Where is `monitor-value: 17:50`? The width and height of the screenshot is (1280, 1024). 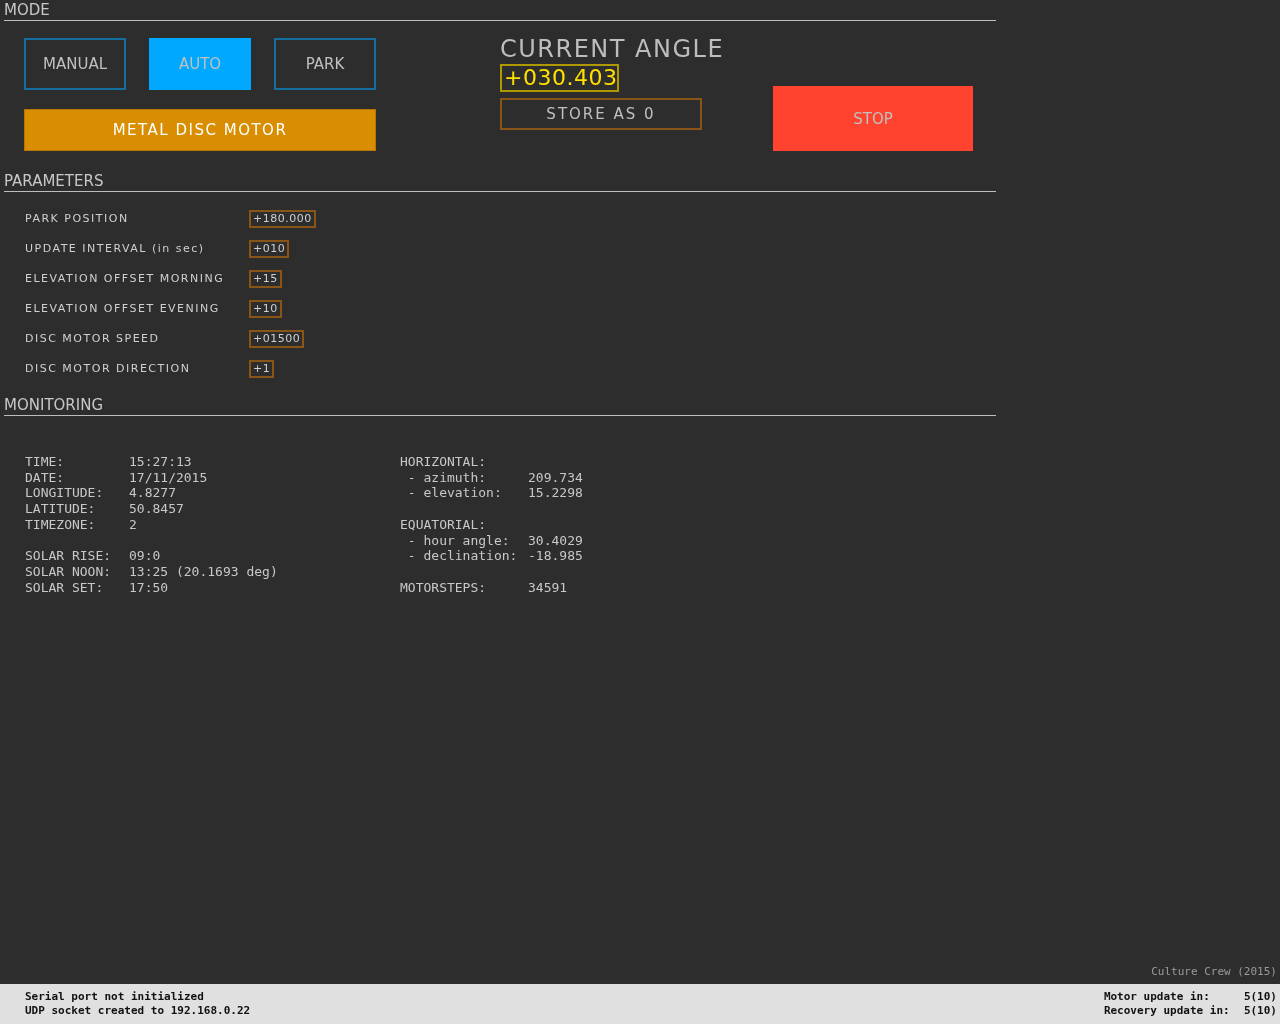
monitor-value: 17:50 is located at coordinates (149, 587).